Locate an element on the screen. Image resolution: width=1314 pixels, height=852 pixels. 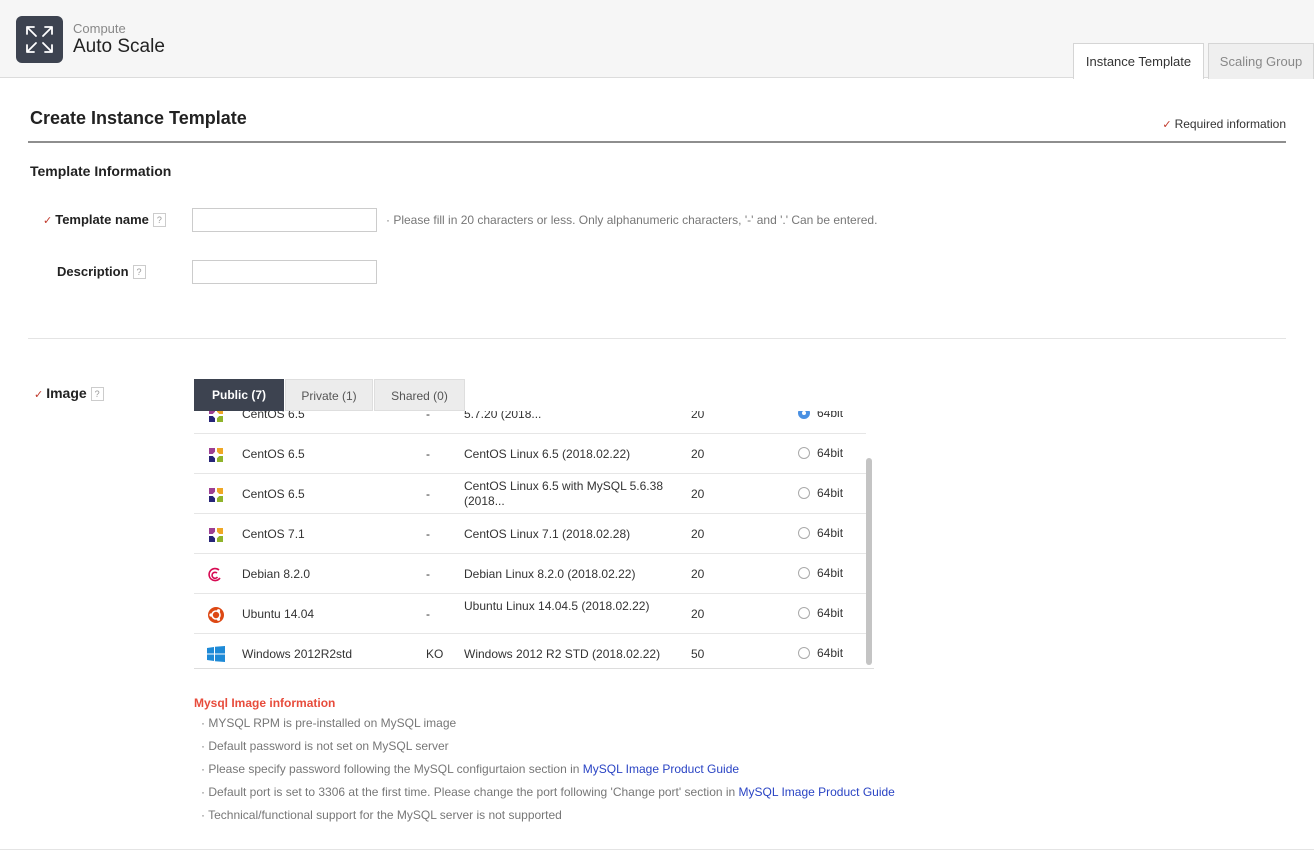
image-table-scrollbar-thumb is located at coordinates (869, 561).